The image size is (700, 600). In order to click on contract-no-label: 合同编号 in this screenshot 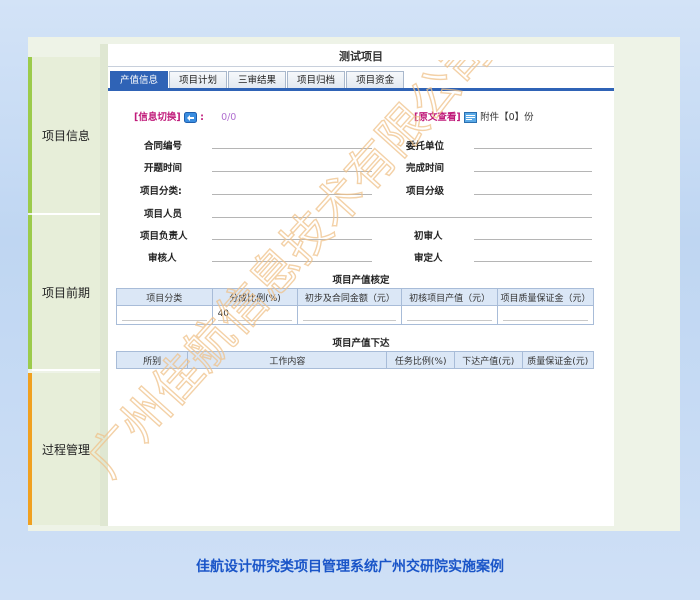, I will do `click(163, 146)`.